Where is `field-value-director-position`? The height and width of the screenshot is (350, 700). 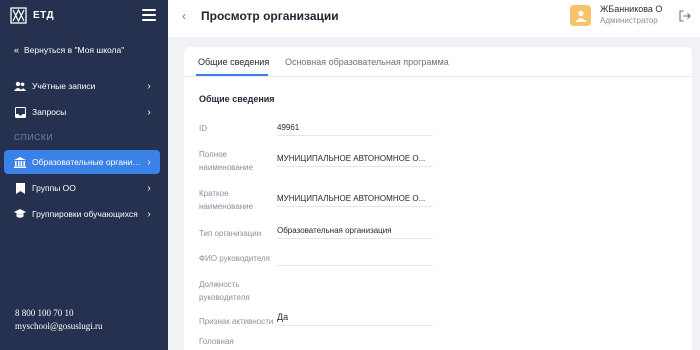 field-value-director-position is located at coordinates (355, 290).